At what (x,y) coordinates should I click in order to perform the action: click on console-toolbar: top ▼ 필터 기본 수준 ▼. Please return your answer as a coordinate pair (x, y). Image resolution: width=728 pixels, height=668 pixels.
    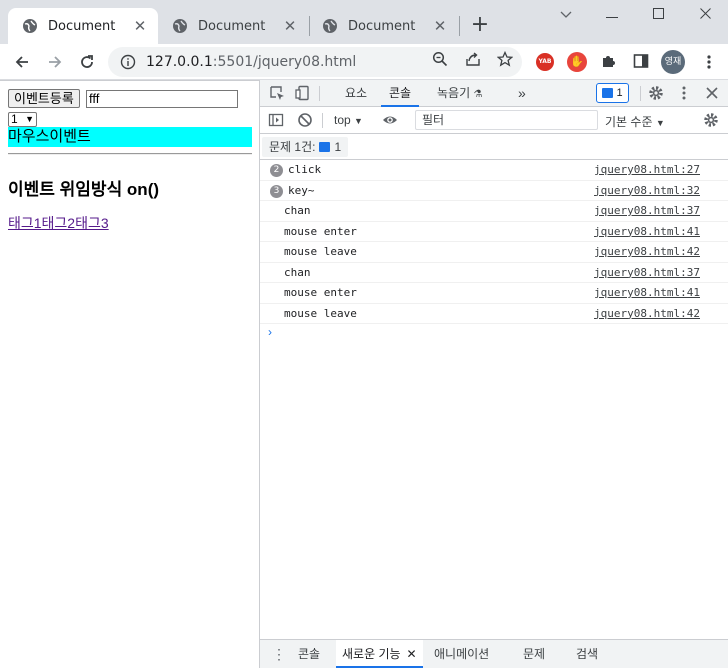
    Looking at the image, I should click on (494, 120).